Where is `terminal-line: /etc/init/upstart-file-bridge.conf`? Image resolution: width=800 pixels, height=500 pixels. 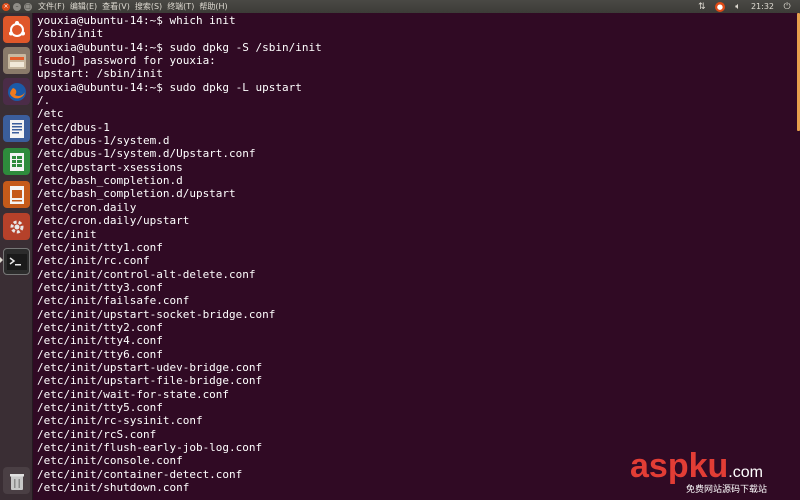
terminal-line: /etc/init/upstart-file-bridge.conf is located at coordinates (150, 381).